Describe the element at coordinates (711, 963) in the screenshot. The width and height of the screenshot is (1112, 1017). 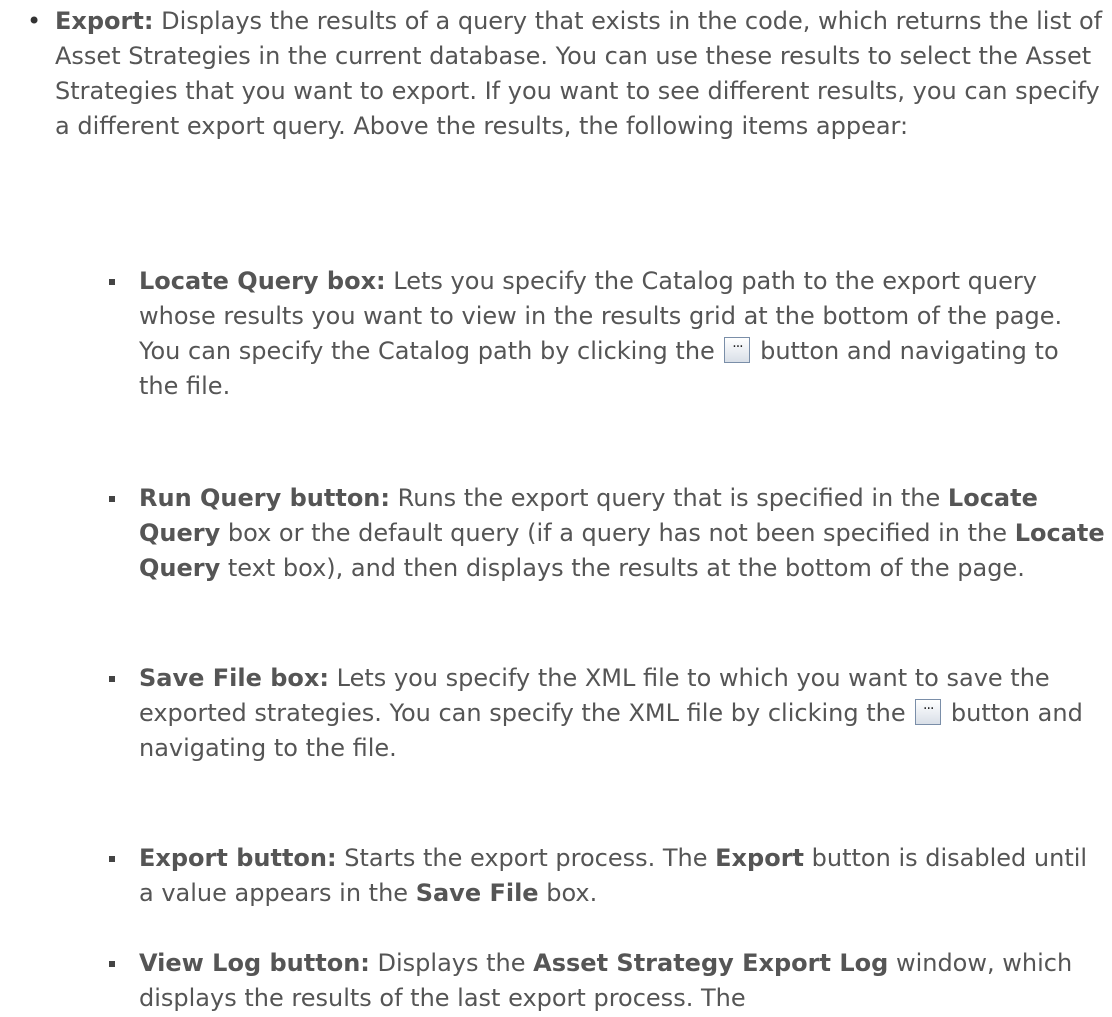
I see `export-log-reference: Asset Strategy Export Log` at that location.